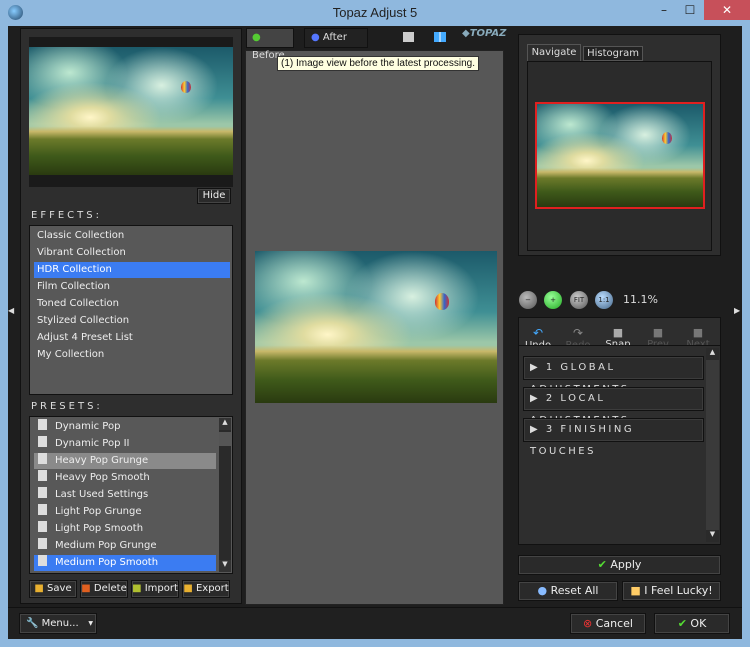 This screenshot has height=647, width=750. I want to click on navigator-thumbnail, so click(620, 155).